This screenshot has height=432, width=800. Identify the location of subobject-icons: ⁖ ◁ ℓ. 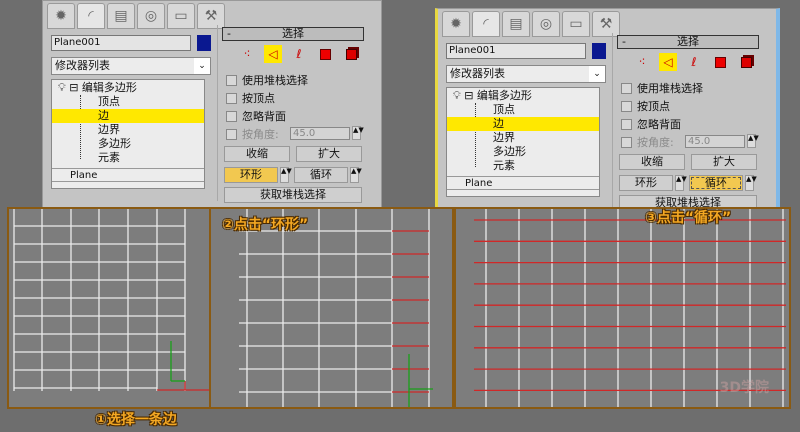
(694, 62).